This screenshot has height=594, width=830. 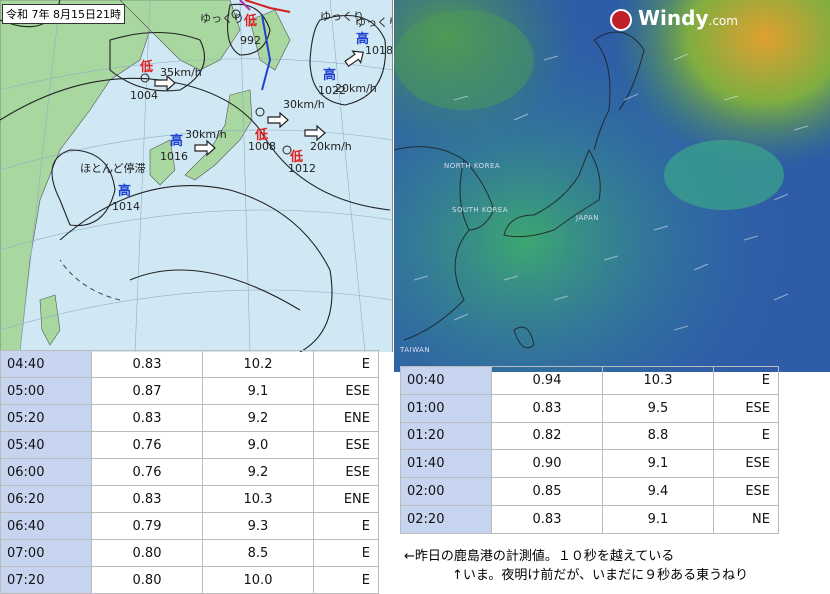 I want to click on windy-brand-suffix: .com, so click(x=723, y=21).